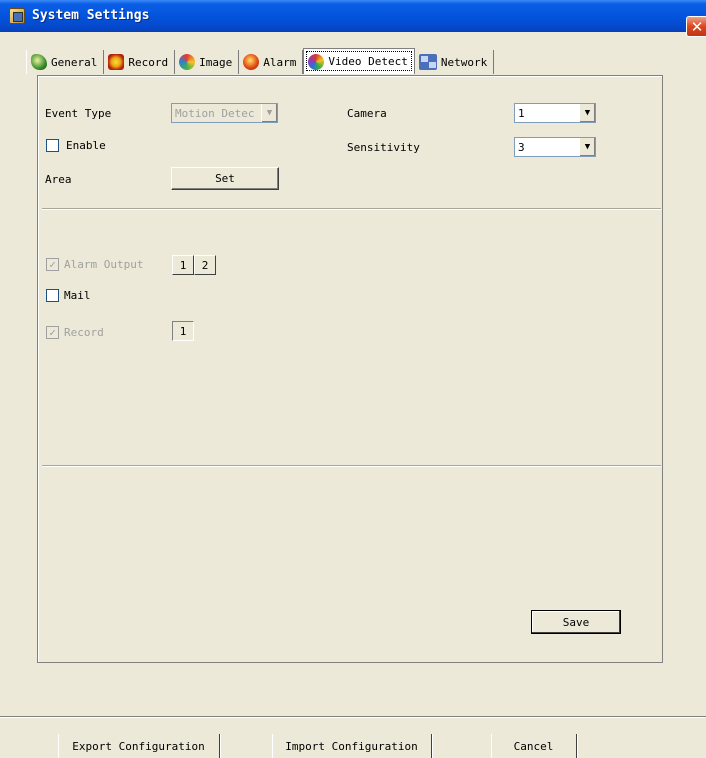  Describe the element at coordinates (116, 62) in the screenshot. I see `record-icon` at that location.